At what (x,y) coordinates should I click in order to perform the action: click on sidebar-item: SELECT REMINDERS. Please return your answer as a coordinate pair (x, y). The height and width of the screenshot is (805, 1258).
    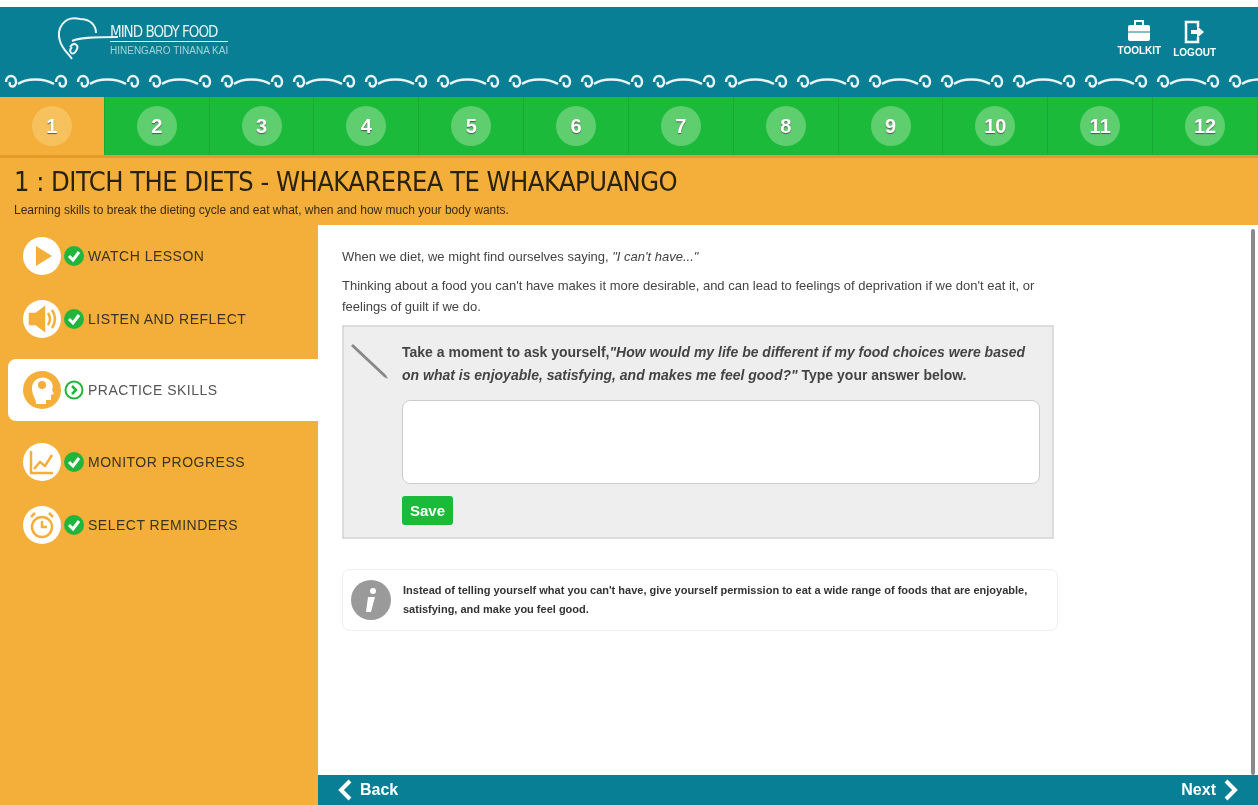
    Looking at the image, I should click on (163, 524).